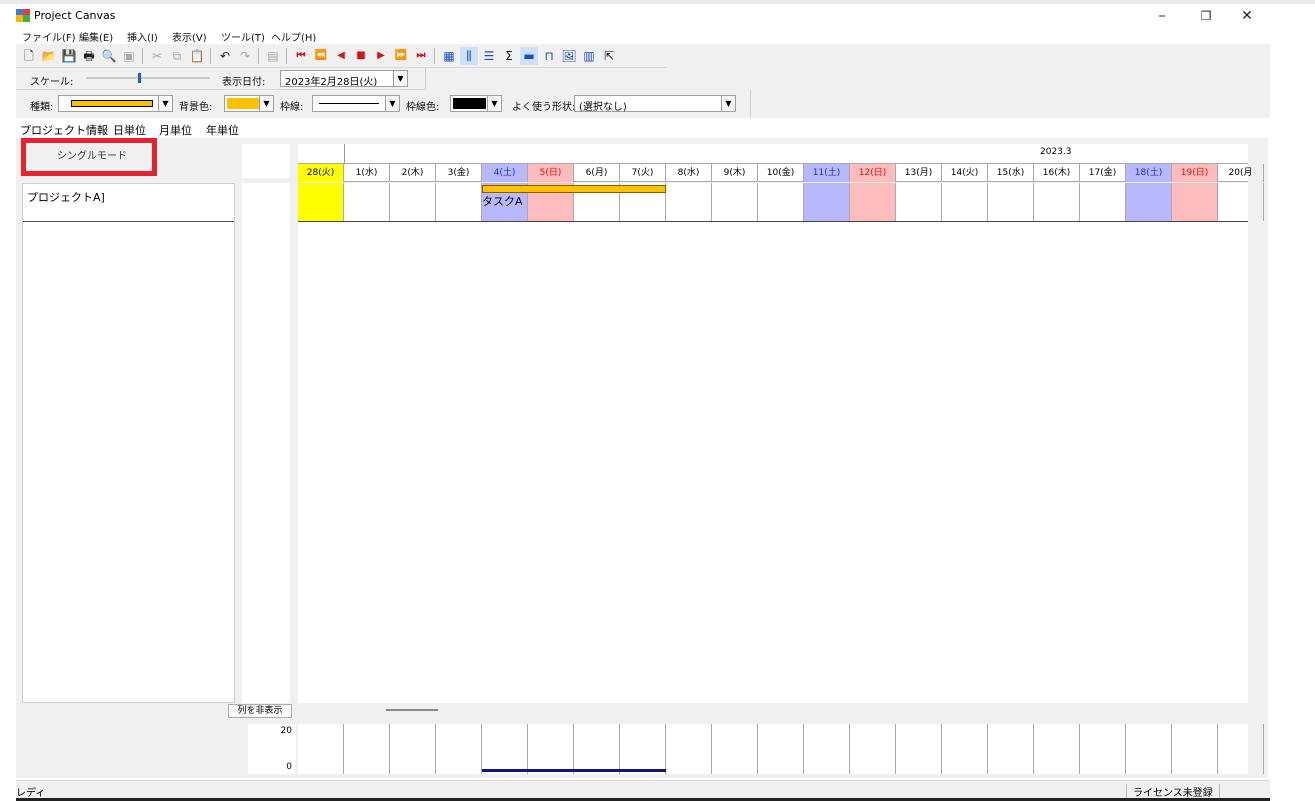  I want to click on splitter-grip, so click(412, 710).